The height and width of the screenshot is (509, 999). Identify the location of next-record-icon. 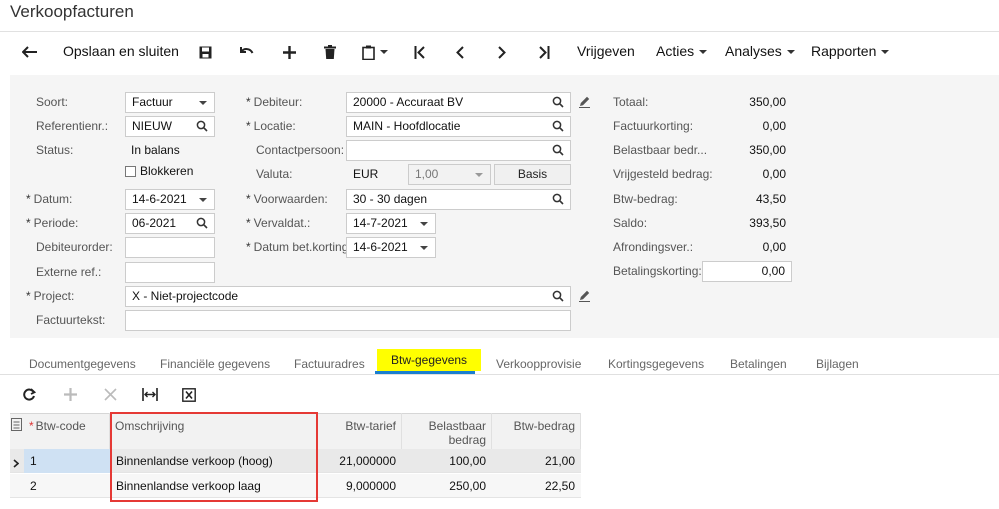
(502, 51).